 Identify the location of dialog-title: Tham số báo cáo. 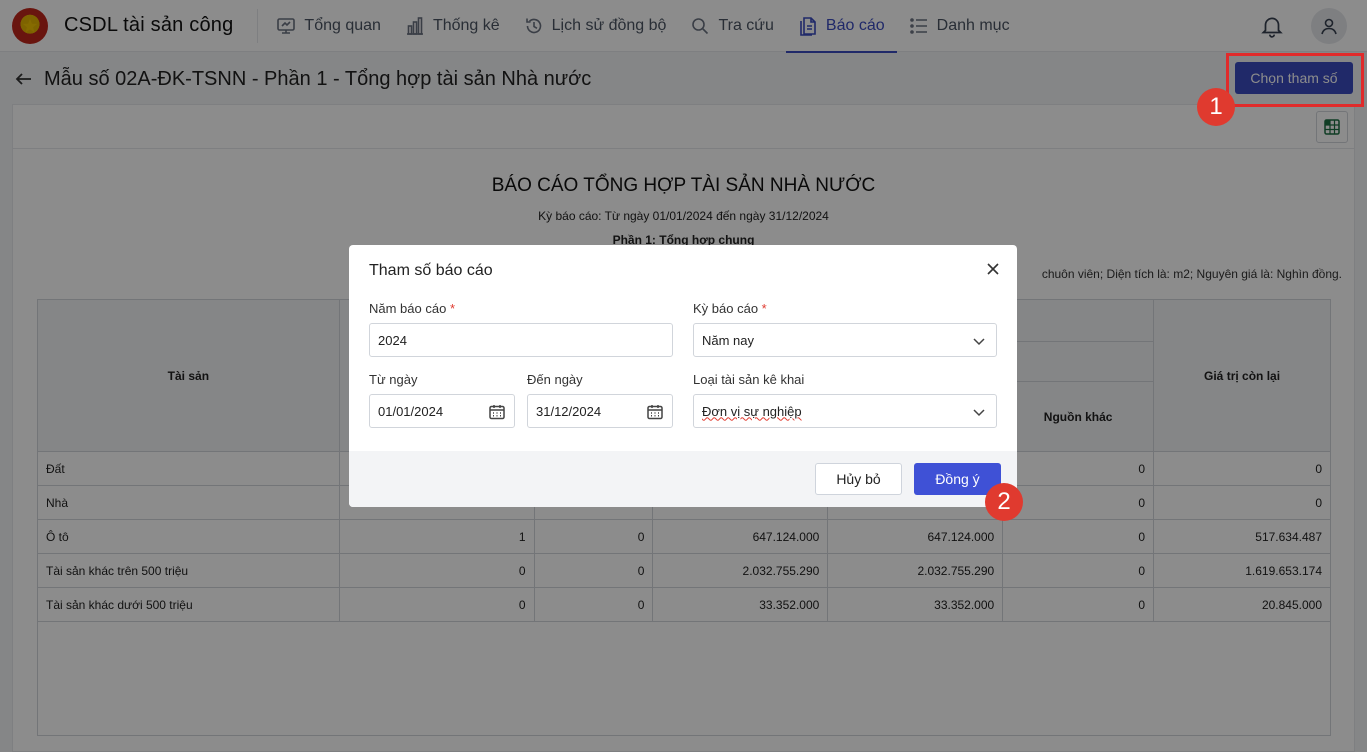
(431, 270).